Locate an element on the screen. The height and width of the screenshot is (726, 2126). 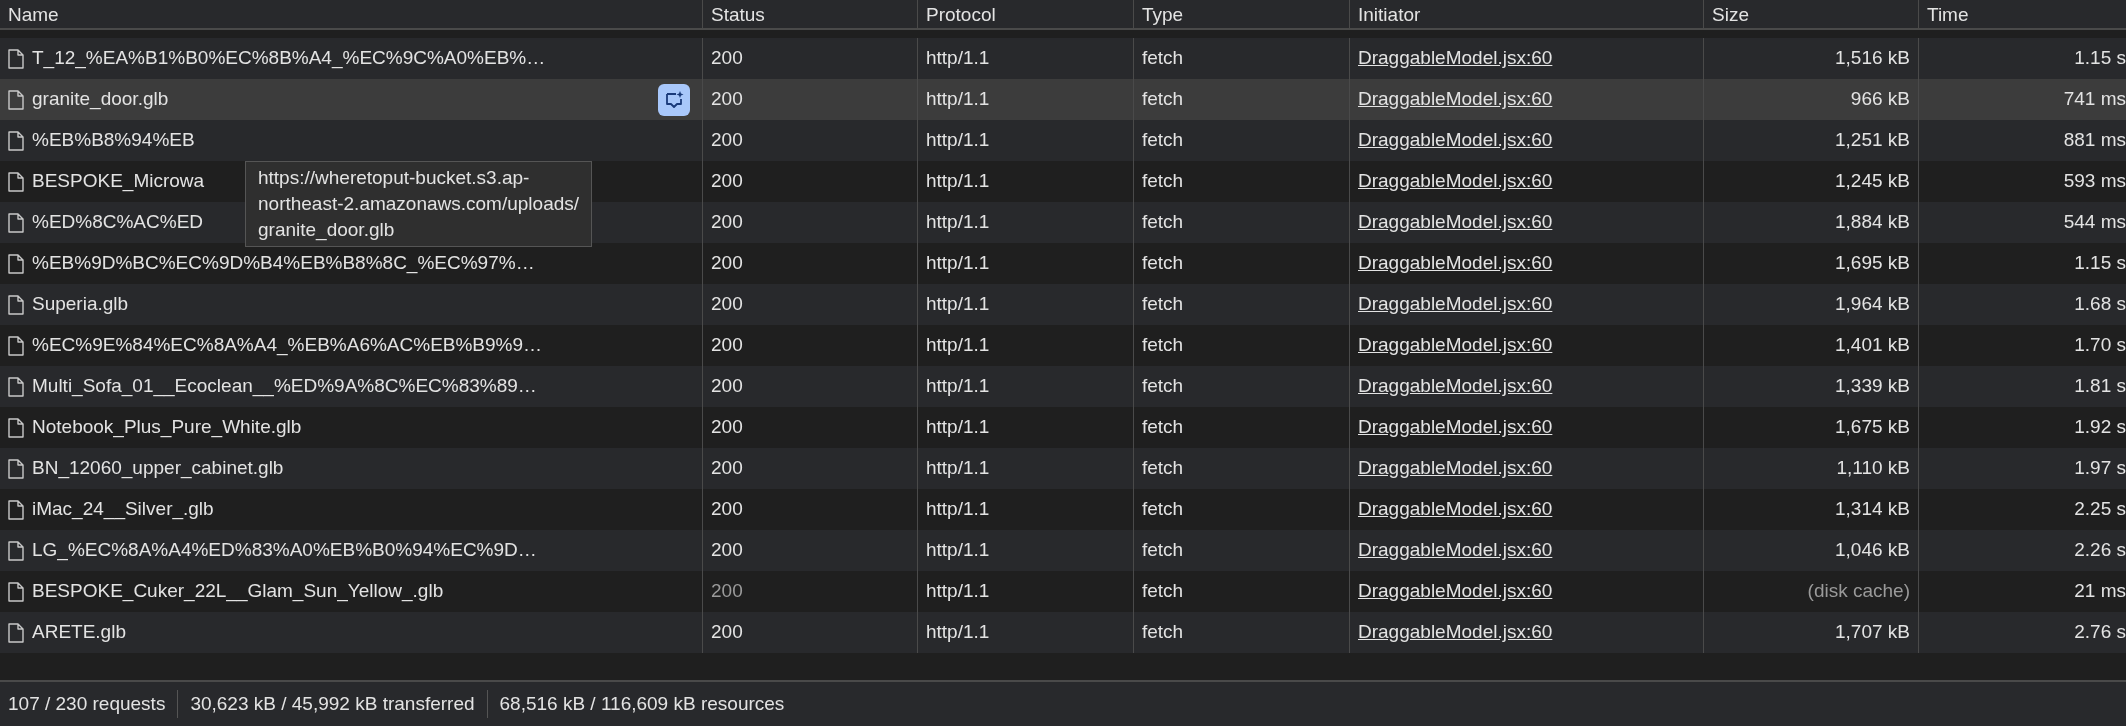
size-text: 1,245 kB is located at coordinates (1872, 181).